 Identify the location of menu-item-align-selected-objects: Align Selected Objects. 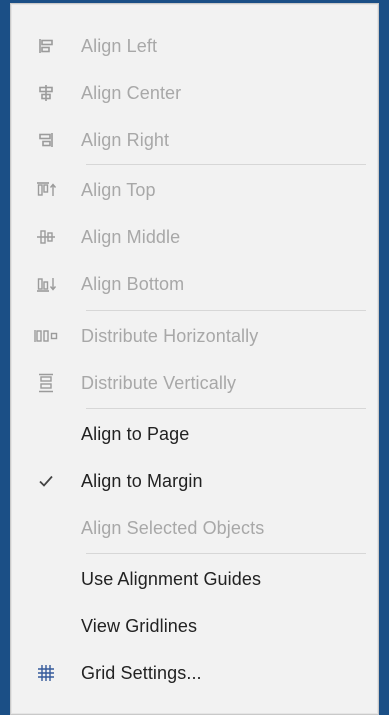
(194, 528).